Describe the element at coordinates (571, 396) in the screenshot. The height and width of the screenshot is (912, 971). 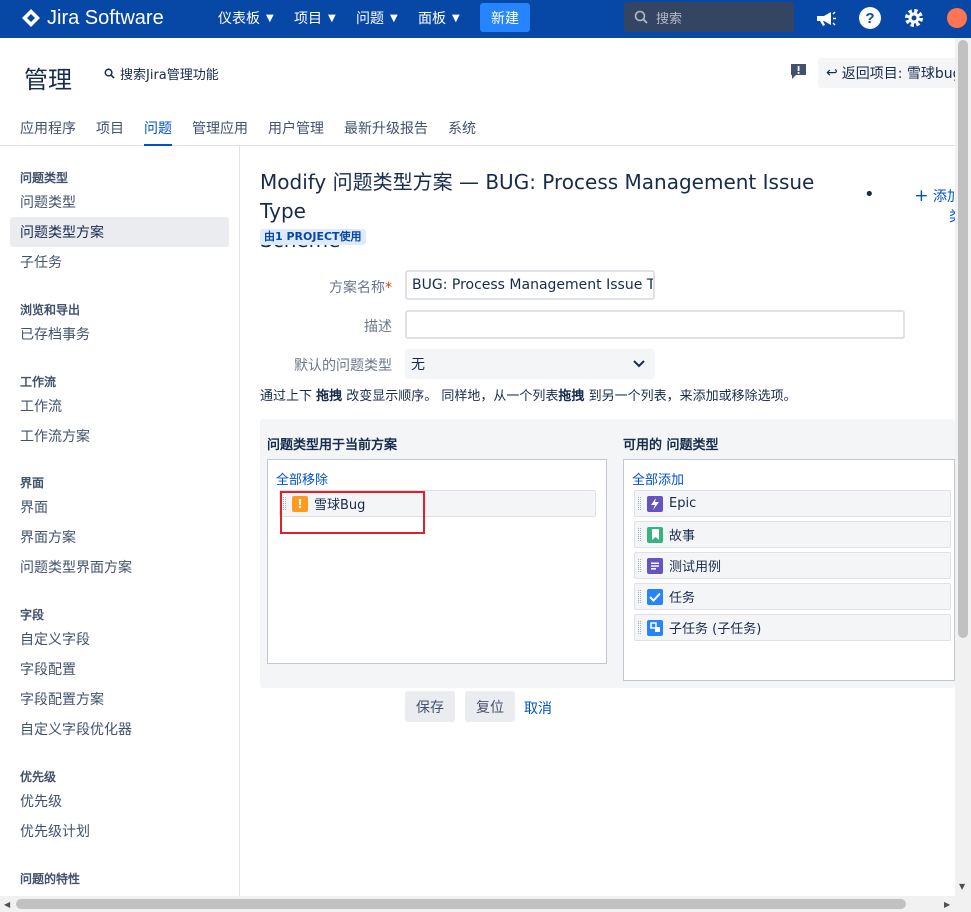
I see `hint-bold2: 拖拽` at that location.